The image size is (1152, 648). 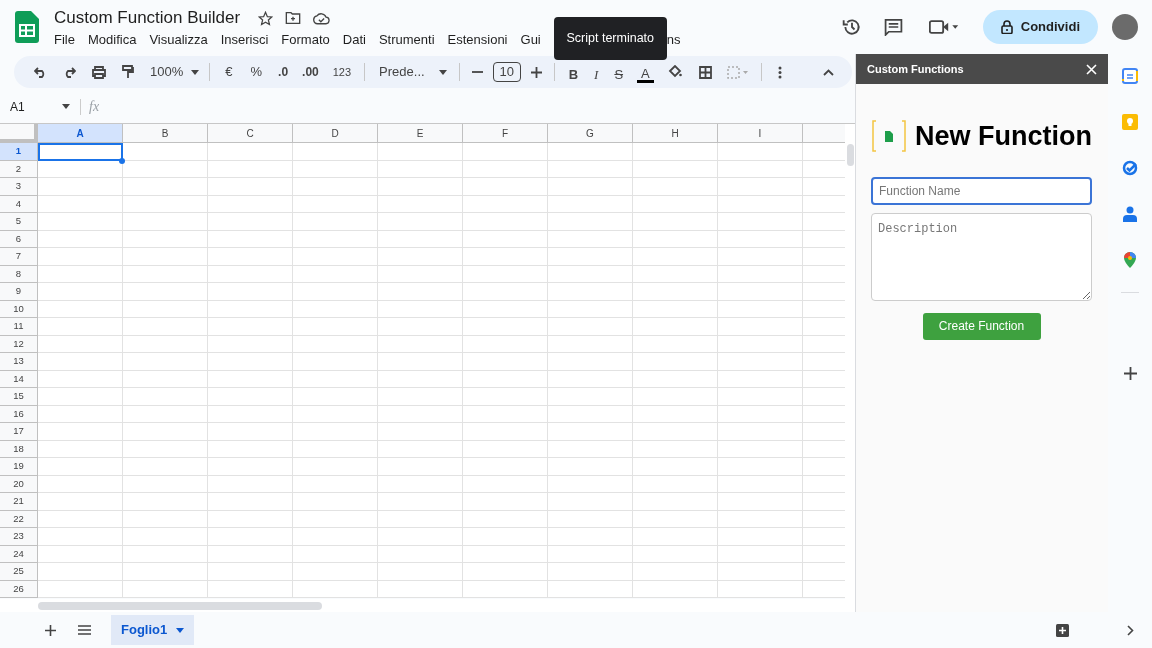 What do you see at coordinates (27, 27) in the screenshot?
I see `spreadsheet-logo-icon` at bounding box center [27, 27].